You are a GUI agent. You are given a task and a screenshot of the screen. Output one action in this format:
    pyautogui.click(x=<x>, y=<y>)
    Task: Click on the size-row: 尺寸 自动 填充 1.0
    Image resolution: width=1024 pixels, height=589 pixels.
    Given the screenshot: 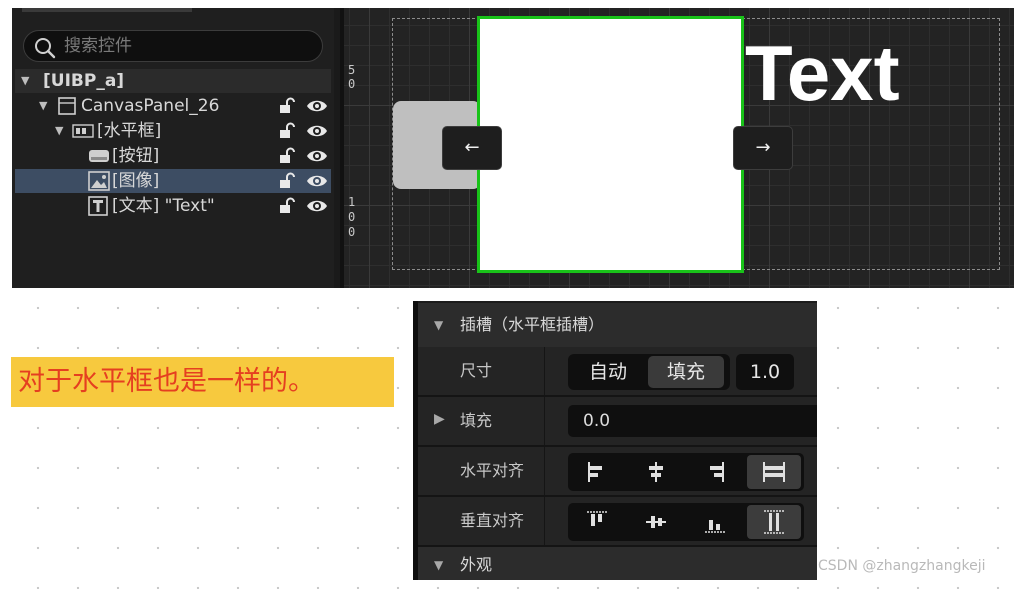 What is the action you would take?
    pyautogui.click(x=617, y=371)
    